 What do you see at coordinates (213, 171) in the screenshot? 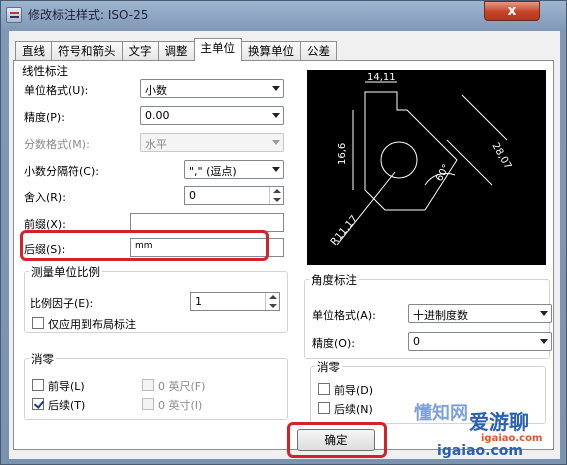
I see `decimal-separator-value: "," (逗点)` at bounding box center [213, 171].